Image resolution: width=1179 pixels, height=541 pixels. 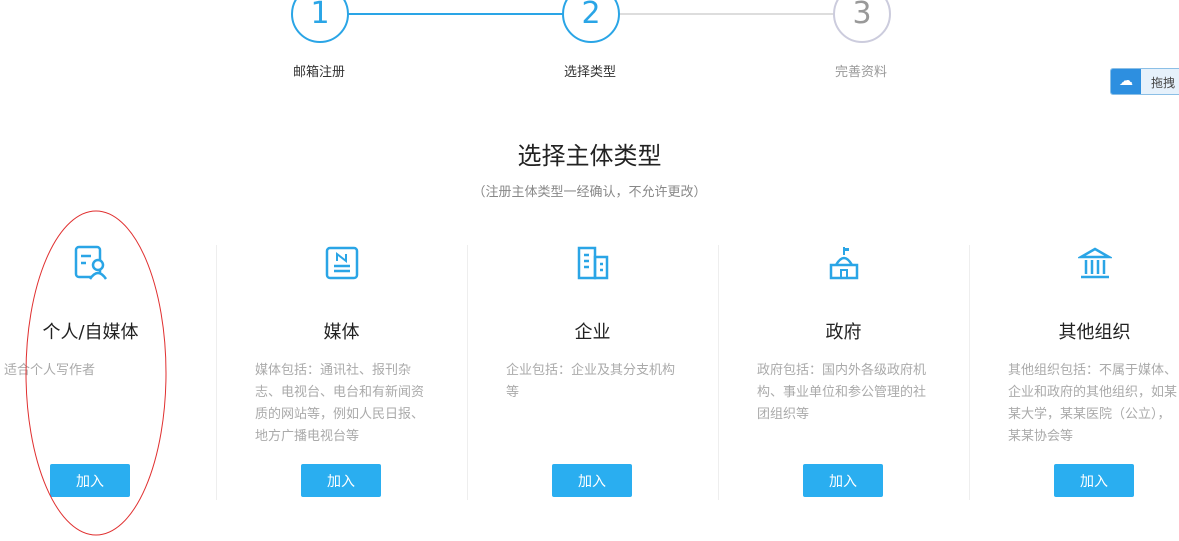 I want to click on type-description: 适合个人写作者, so click(x=50, y=370).